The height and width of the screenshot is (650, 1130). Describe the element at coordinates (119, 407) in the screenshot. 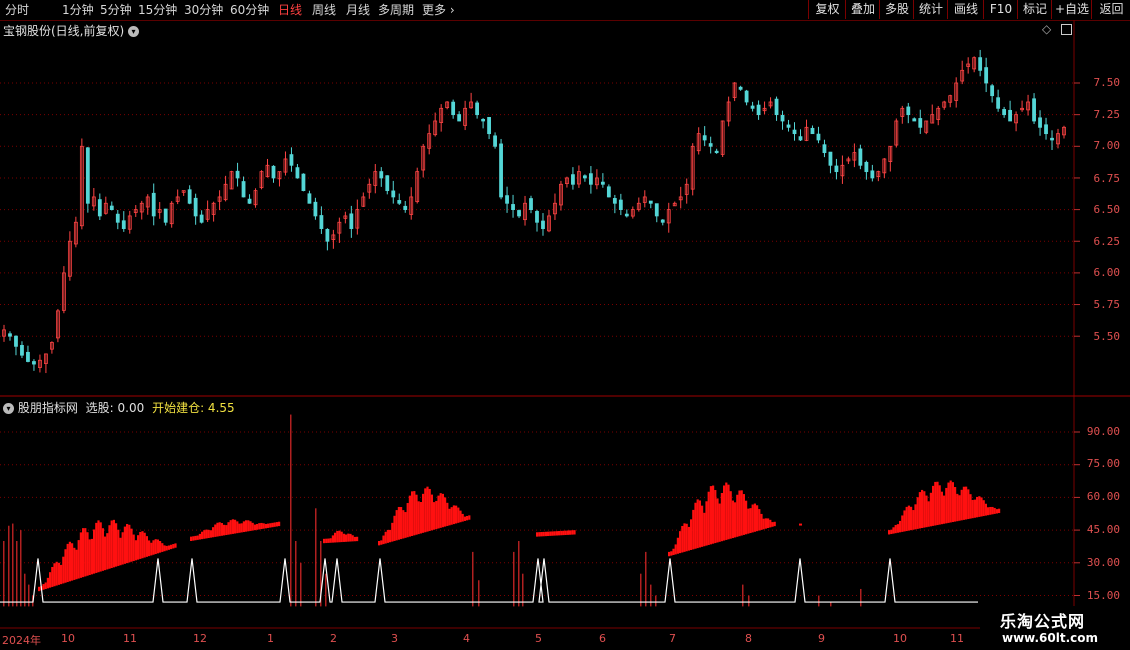

I see `indicator-header: ▾ 股朋指标网 选股: 0.00 开始建仓: 4.55` at that location.